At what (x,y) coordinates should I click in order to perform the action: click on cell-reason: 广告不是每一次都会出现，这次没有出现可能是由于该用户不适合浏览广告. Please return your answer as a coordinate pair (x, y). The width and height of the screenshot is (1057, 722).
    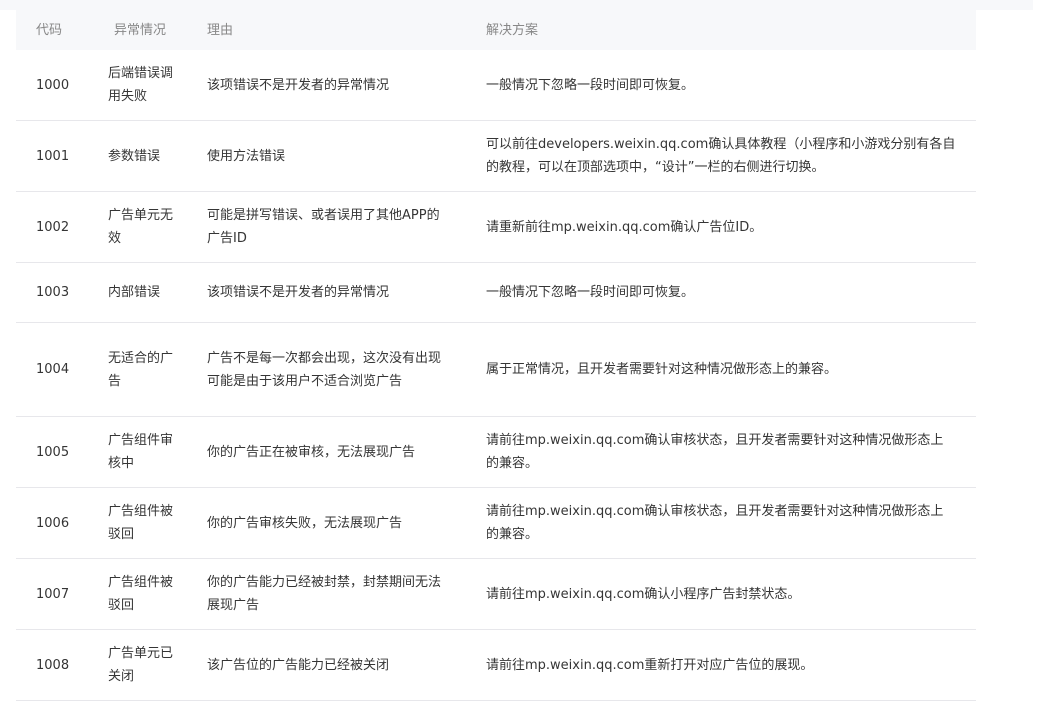
    Looking at the image, I should click on (330, 369).